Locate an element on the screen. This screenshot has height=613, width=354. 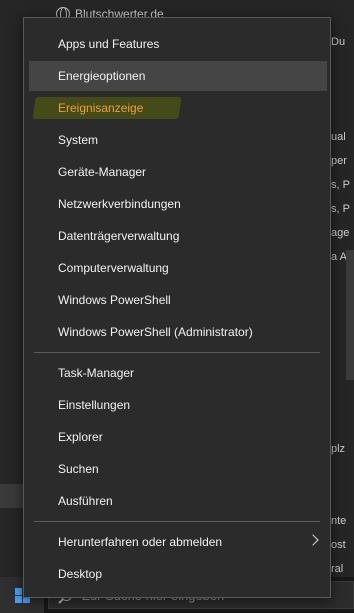
menu-item-label: Energieoptionen is located at coordinates (102, 76).